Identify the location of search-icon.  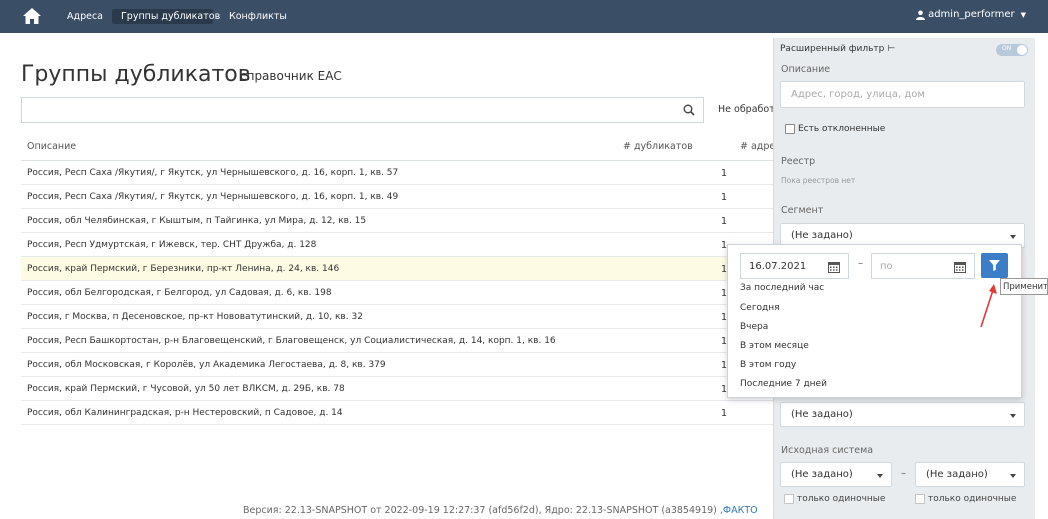
(689, 110).